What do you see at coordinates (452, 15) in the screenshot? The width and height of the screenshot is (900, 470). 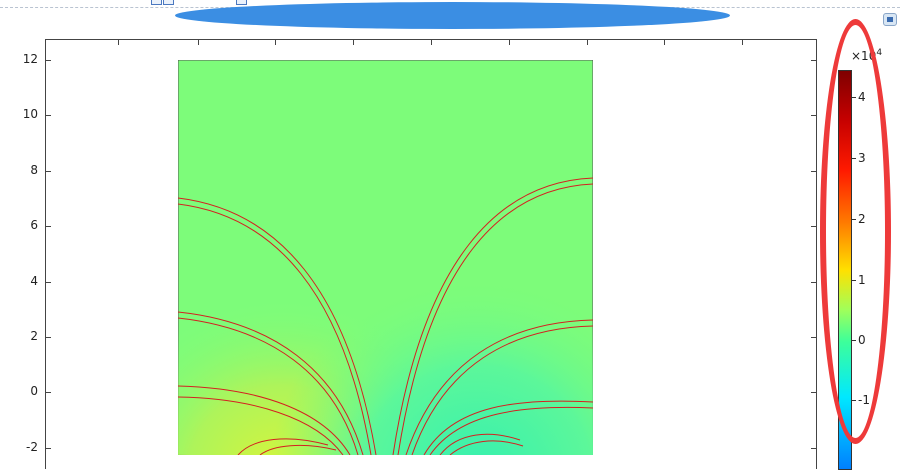 I see `redaction-ellipse` at bounding box center [452, 15].